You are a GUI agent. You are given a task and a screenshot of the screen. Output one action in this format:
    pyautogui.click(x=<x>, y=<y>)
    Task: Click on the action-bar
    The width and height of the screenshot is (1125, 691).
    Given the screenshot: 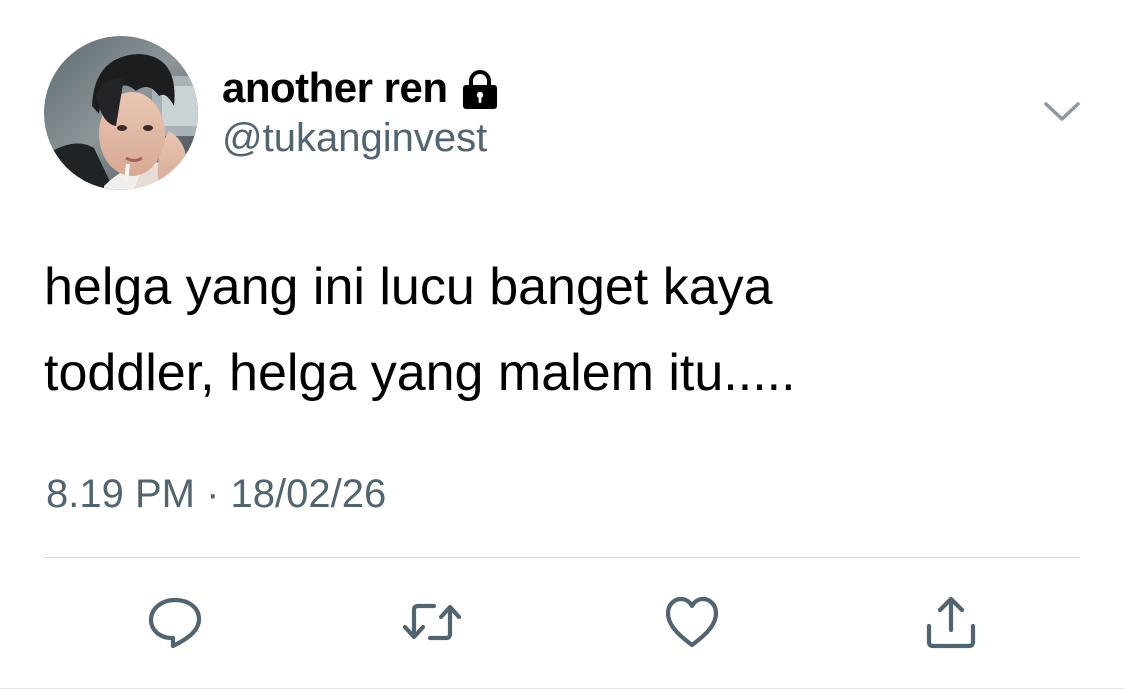 What is the action you would take?
    pyautogui.click(x=562, y=622)
    